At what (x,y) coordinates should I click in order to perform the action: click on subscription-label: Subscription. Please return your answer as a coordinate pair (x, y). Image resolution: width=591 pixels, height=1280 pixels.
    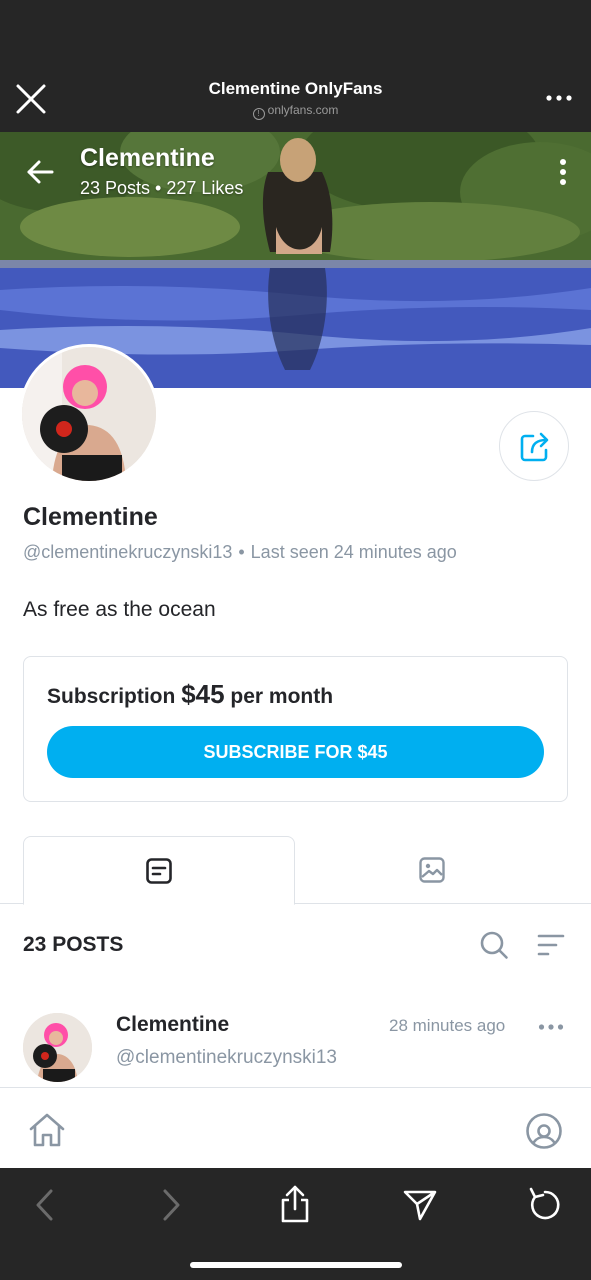
    Looking at the image, I should click on (111, 696).